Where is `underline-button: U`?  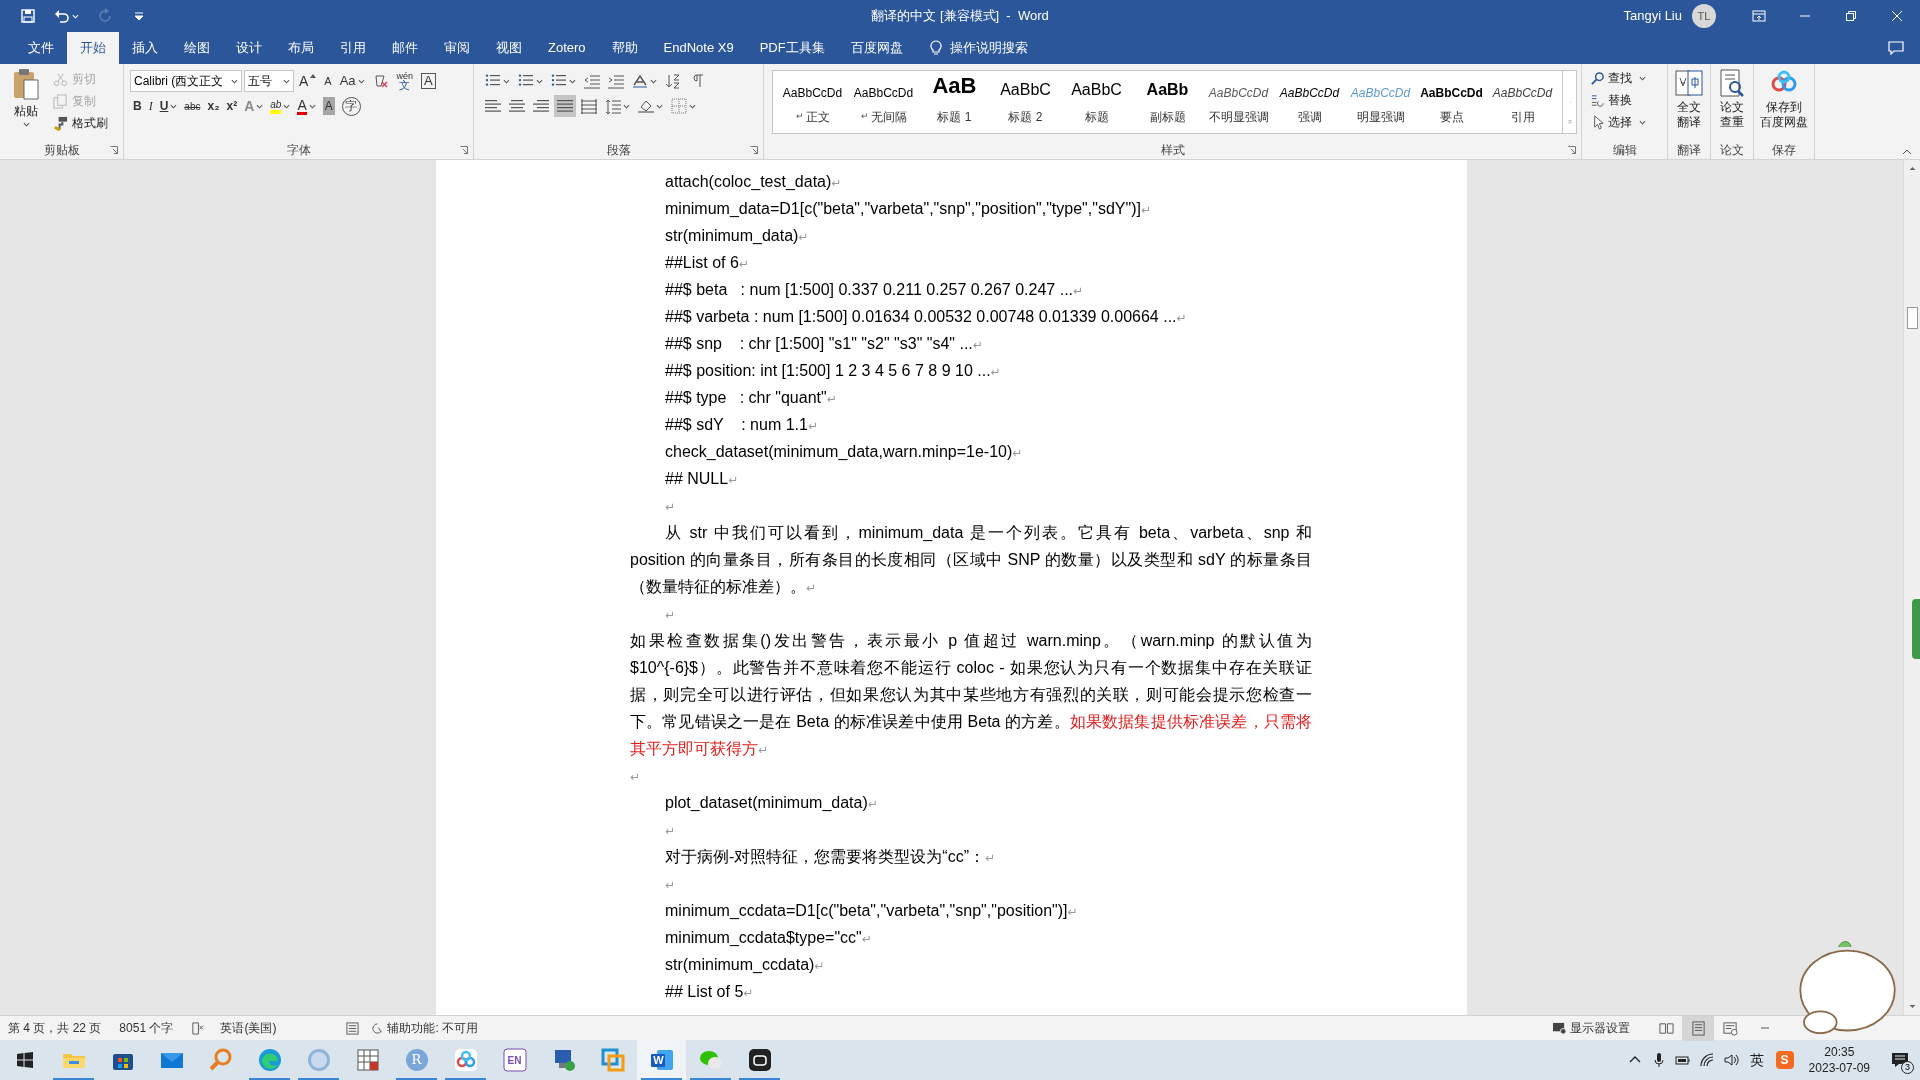 underline-button: U is located at coordinates (168, 106).